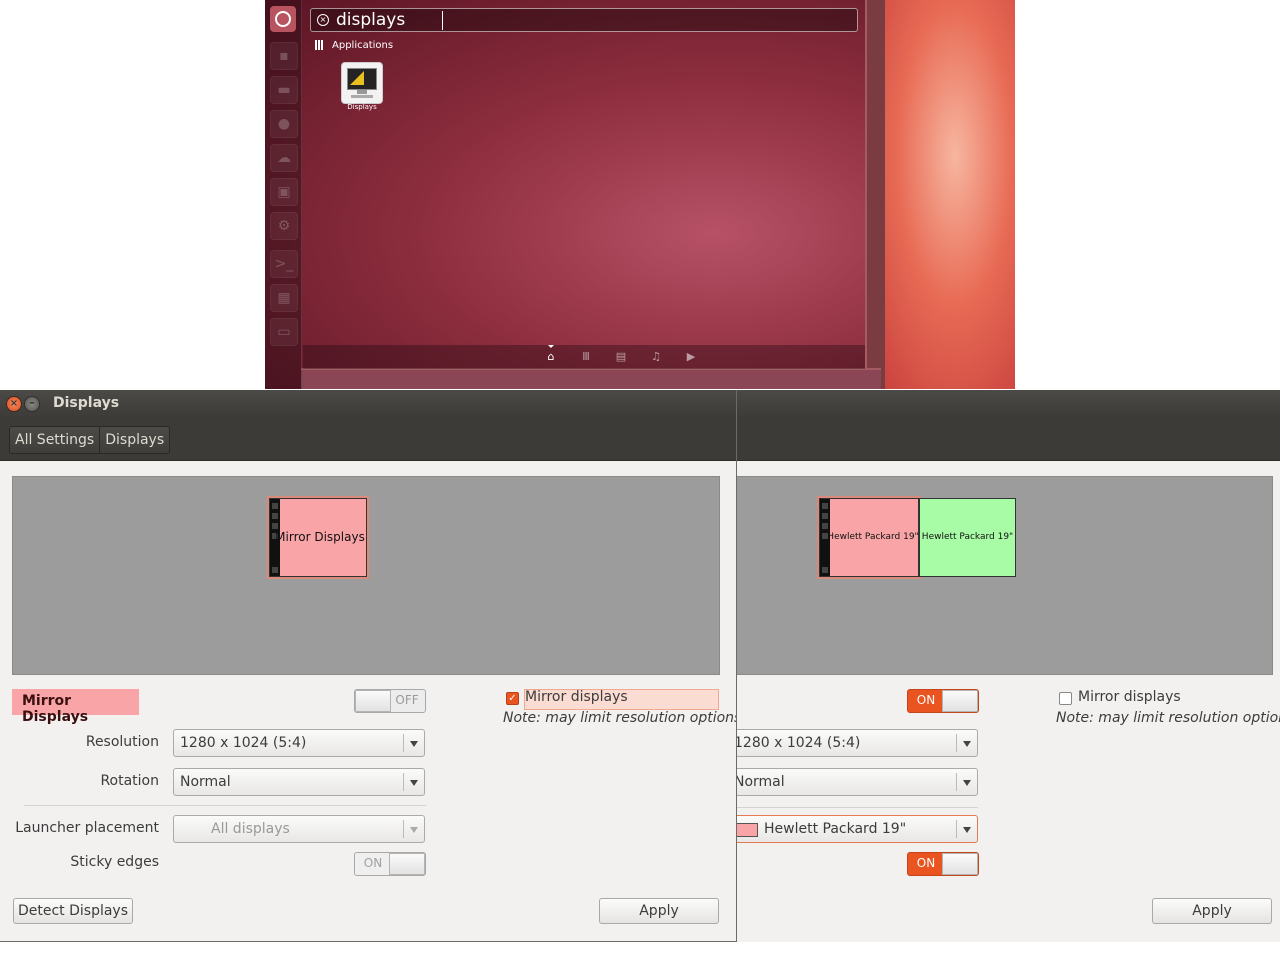 The height and width of the screenshot is (960, 1280). What do you see at coordinates (284, 332) in the screenshot?
I see `trash-icon: ▭` at bounding box center [284, 332].